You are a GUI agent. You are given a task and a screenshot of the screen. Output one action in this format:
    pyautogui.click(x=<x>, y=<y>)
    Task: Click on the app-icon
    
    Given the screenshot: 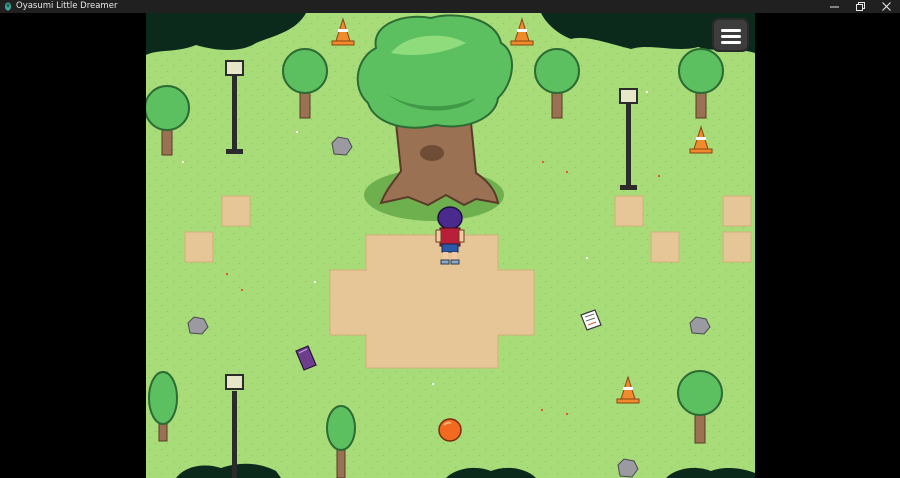 What is the action you would take?
    pyautogui.click(x=8, y=6)
    